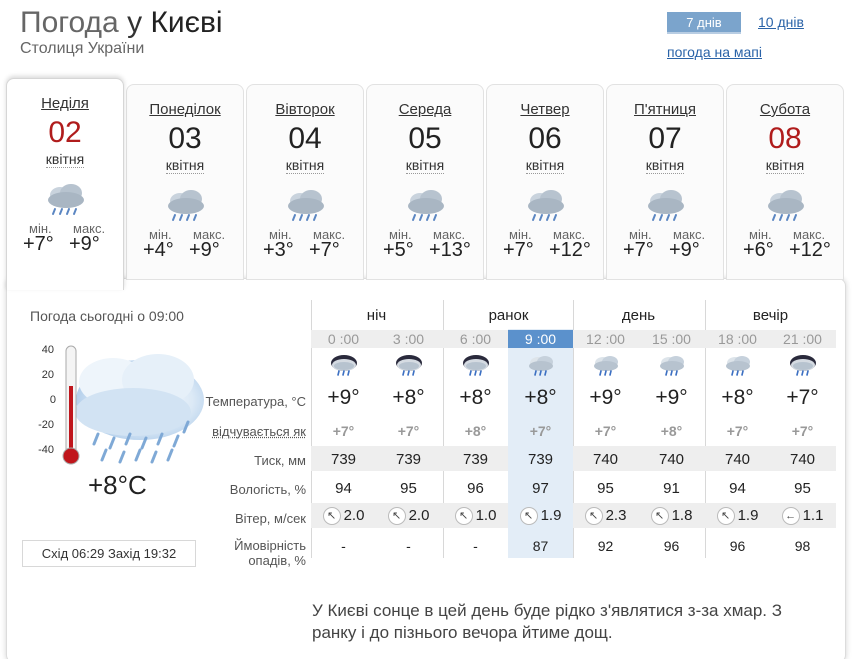 The width and height of the screenshot is (853, 659). What do you see at coordinates (785, 138) in the screenshot?
I see `day-number: 08` at bounding box center [785, 138].